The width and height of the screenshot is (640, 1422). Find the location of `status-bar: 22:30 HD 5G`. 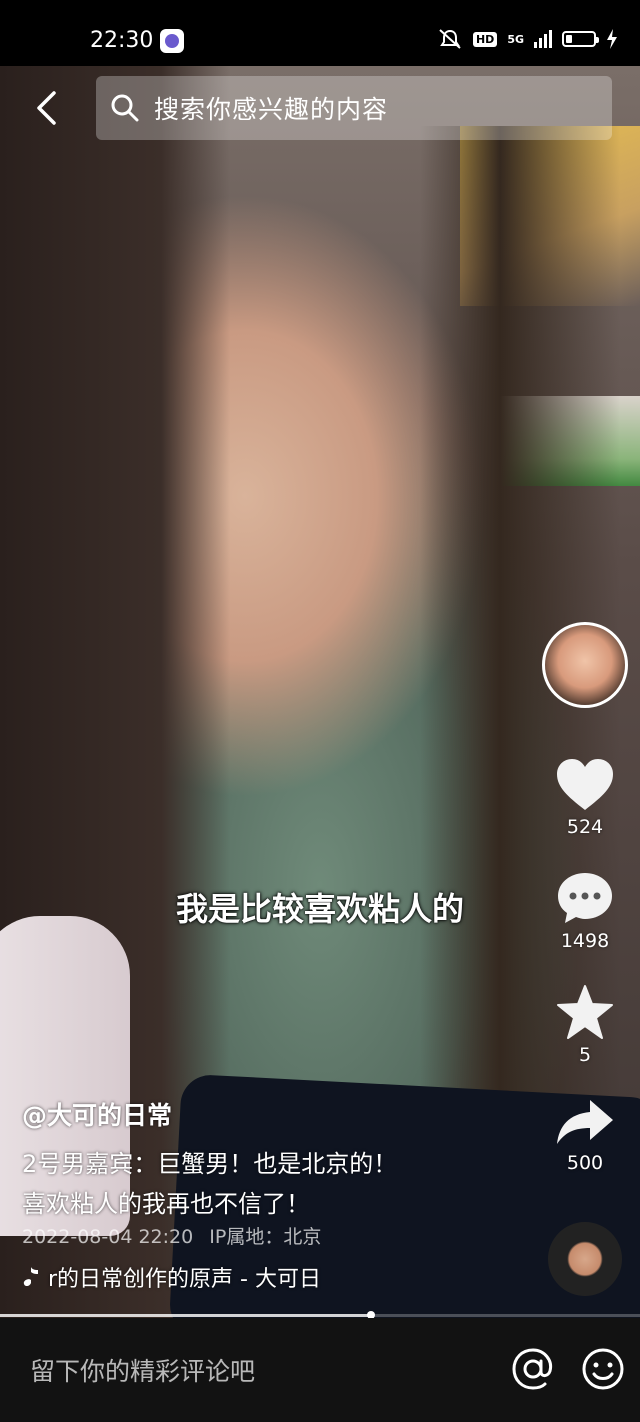

status-bar: 22:30 HD 5G is located at coordinates (320, 33).